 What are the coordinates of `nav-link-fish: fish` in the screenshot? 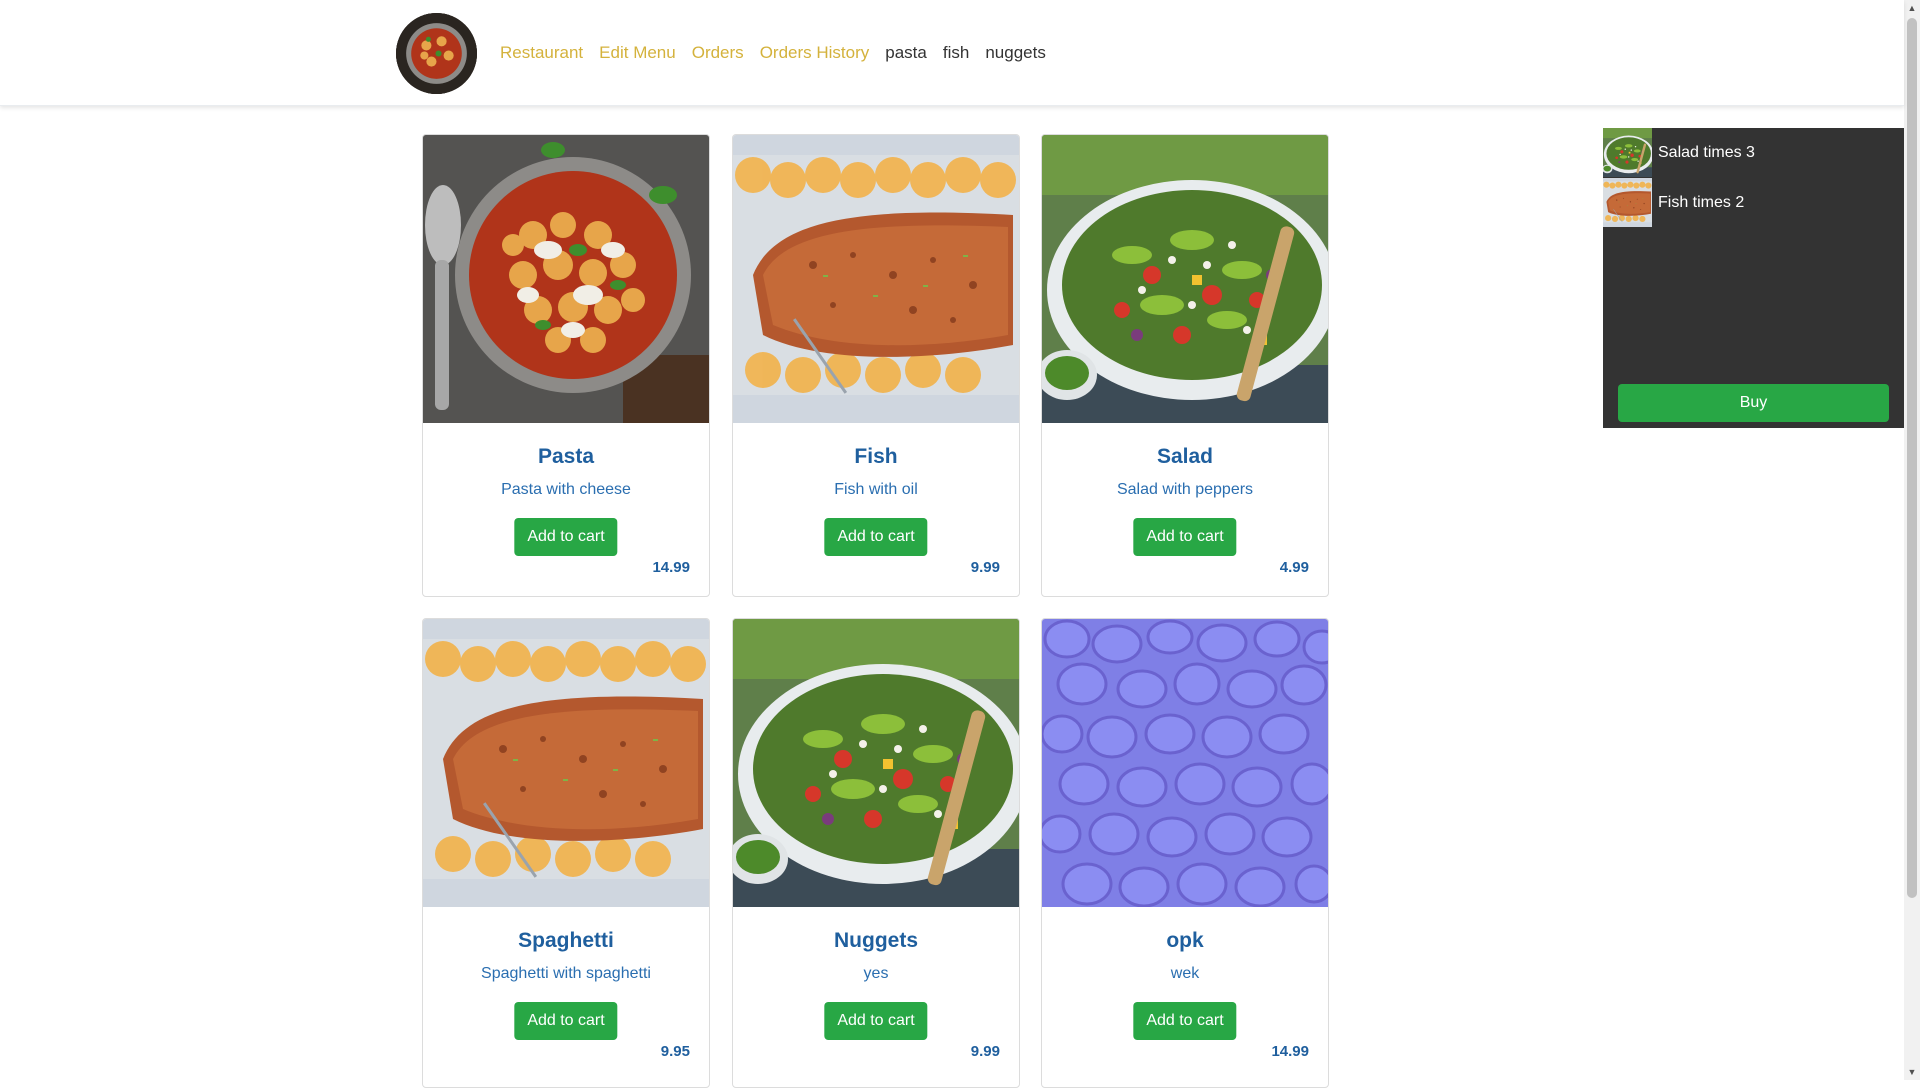 It's located at (956, 53).